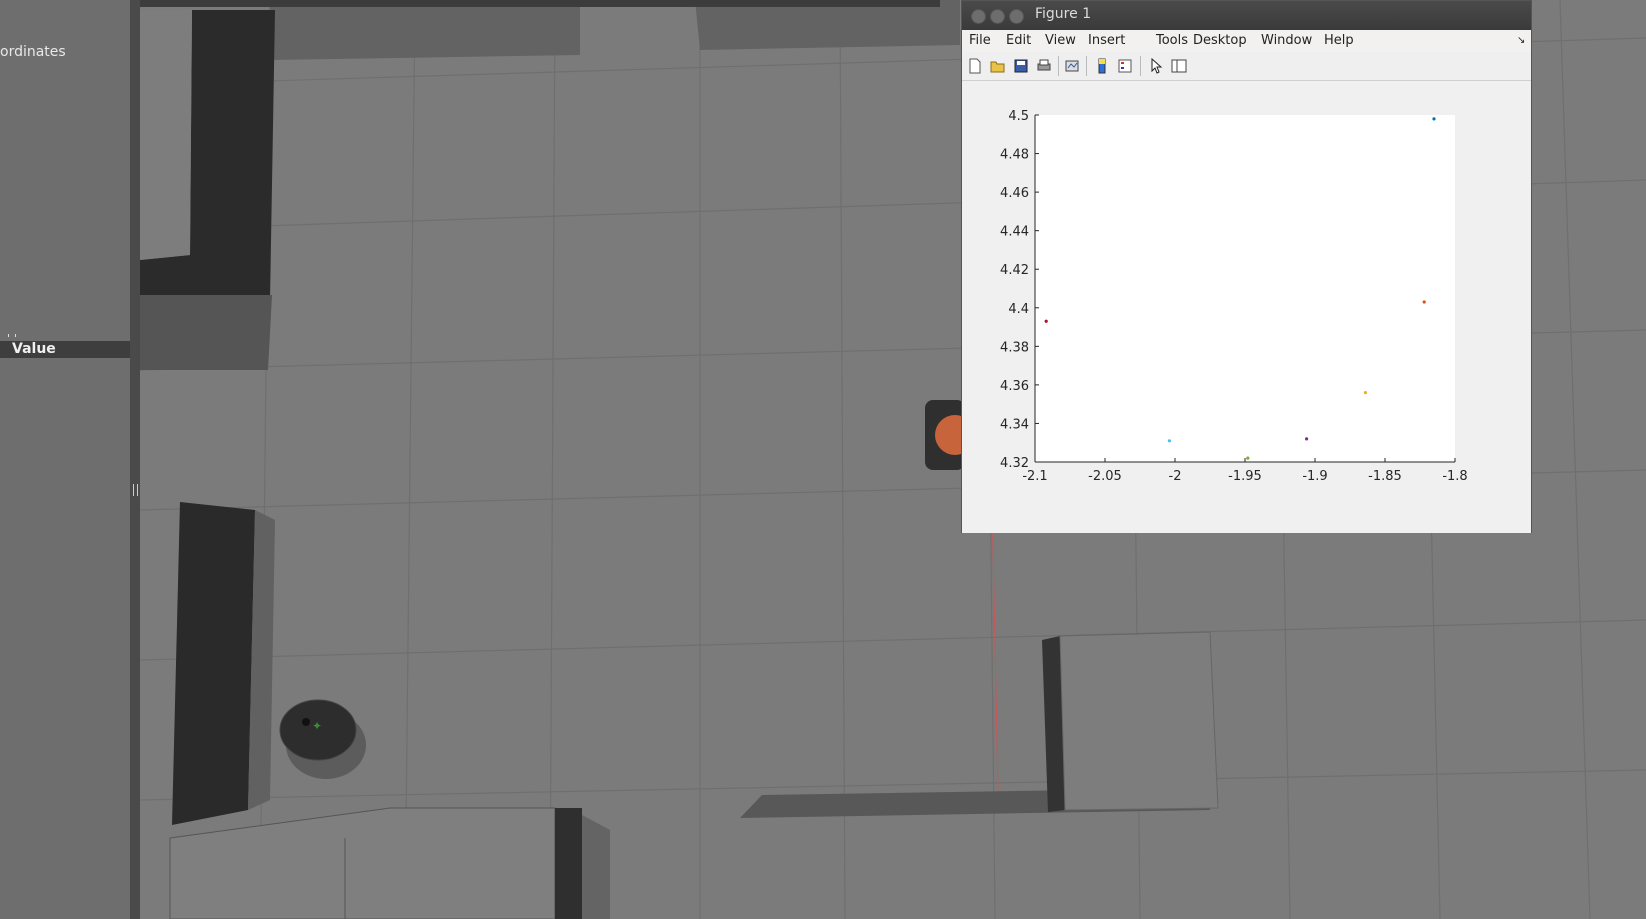  What do you see at coordinates (166, 135) in the screenshot?
I see `wall-top` at bounding box center [166, 135].